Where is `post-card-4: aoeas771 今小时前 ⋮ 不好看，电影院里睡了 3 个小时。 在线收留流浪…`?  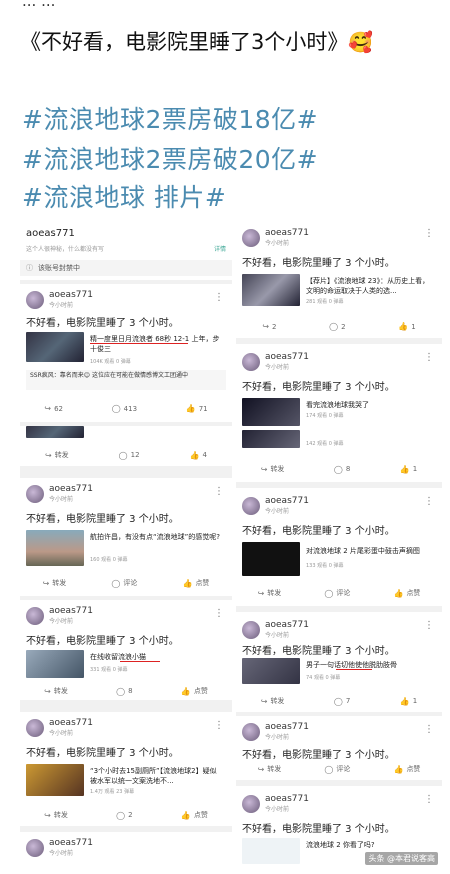 post-card-4: aoeas771 今小时前 ⋮ 不好看，电影院里睡了 3 个小时。 在线收留流浪… is located at coordinates (126, 650).